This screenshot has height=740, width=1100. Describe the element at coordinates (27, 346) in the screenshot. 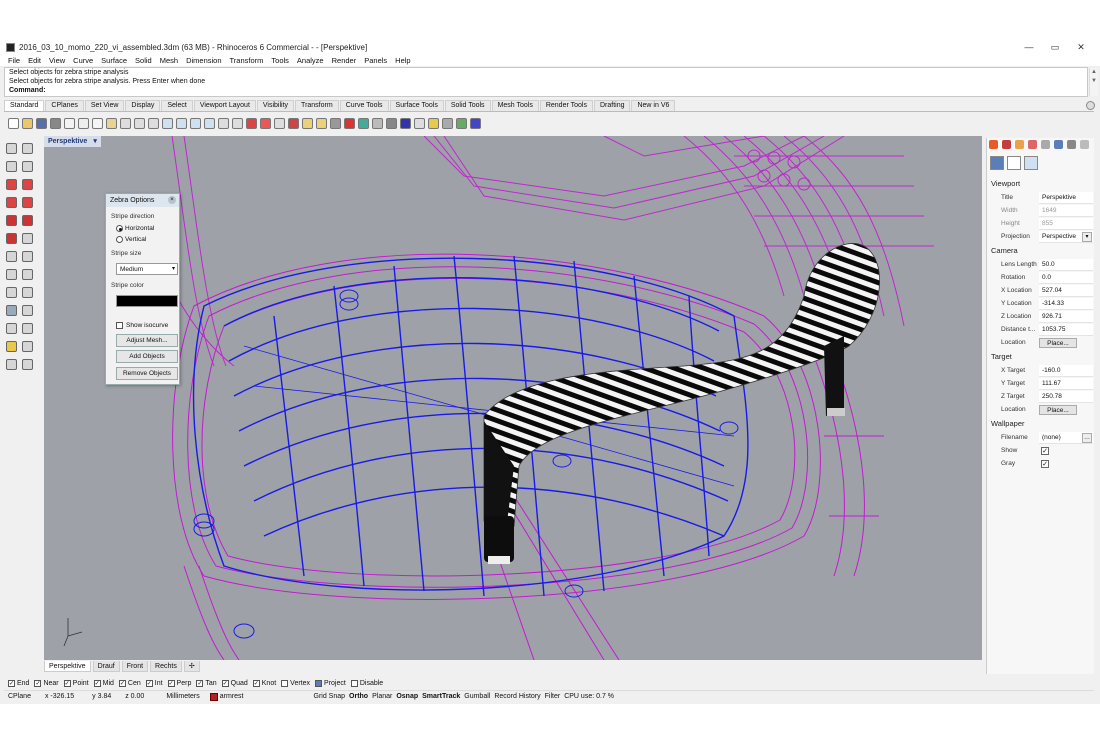

I see `target-icon` at that location.